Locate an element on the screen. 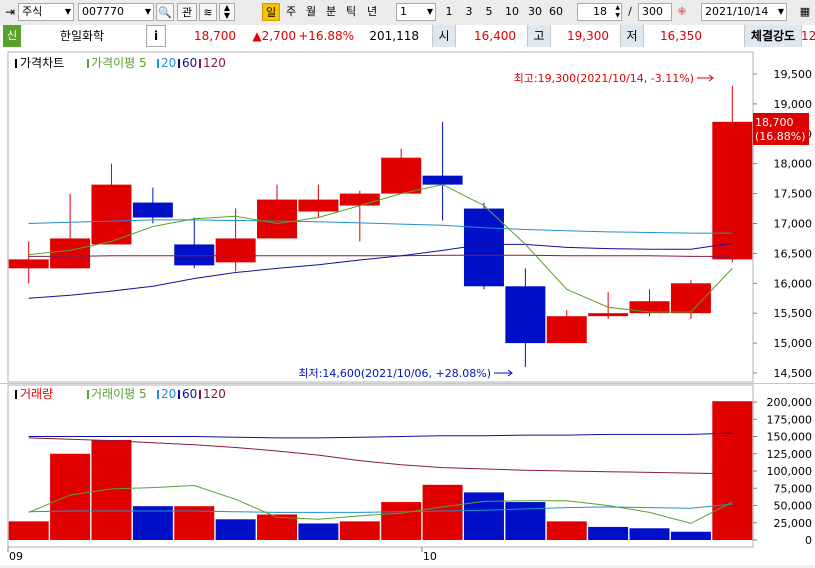  period-minute: 분 is located at coordinates (331, 12).